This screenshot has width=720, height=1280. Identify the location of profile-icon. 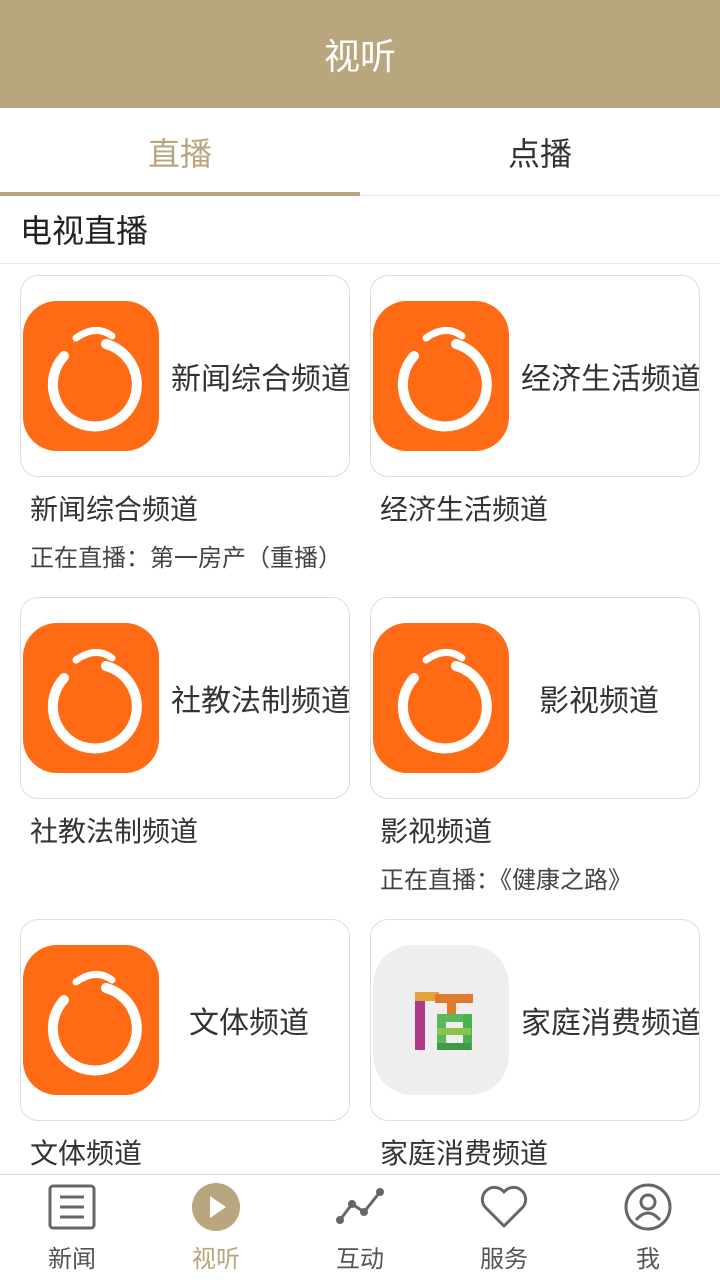
(648, 1207).